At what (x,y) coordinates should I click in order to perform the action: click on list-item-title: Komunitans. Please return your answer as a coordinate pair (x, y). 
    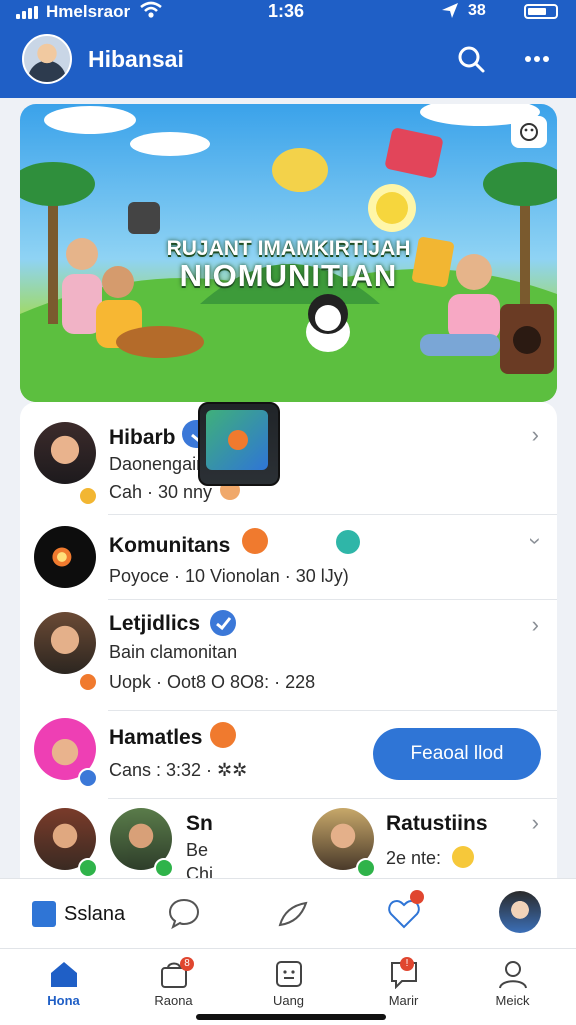
    Looking at the image, I should click on (170, 545).